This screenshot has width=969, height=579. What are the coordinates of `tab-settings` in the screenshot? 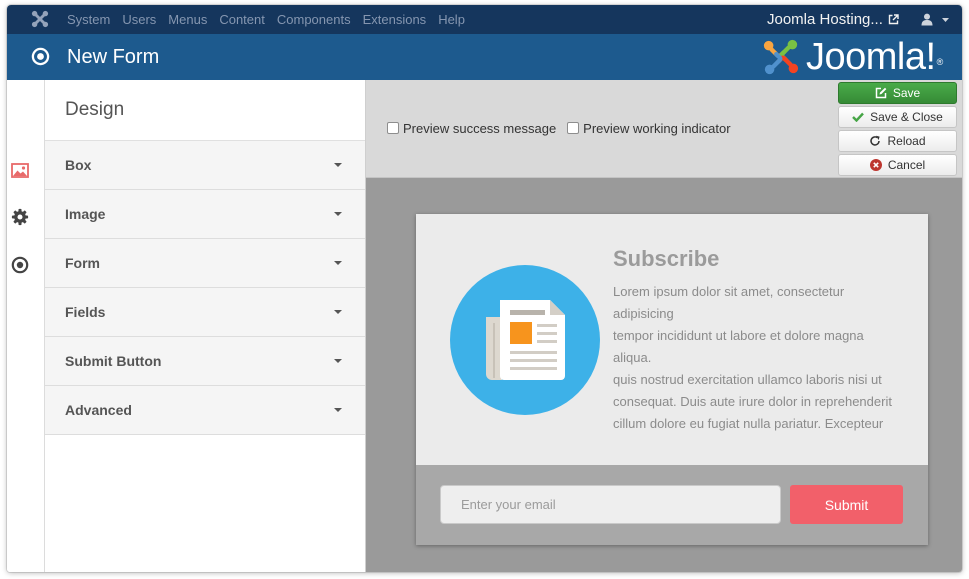 It's located at (19, 217).